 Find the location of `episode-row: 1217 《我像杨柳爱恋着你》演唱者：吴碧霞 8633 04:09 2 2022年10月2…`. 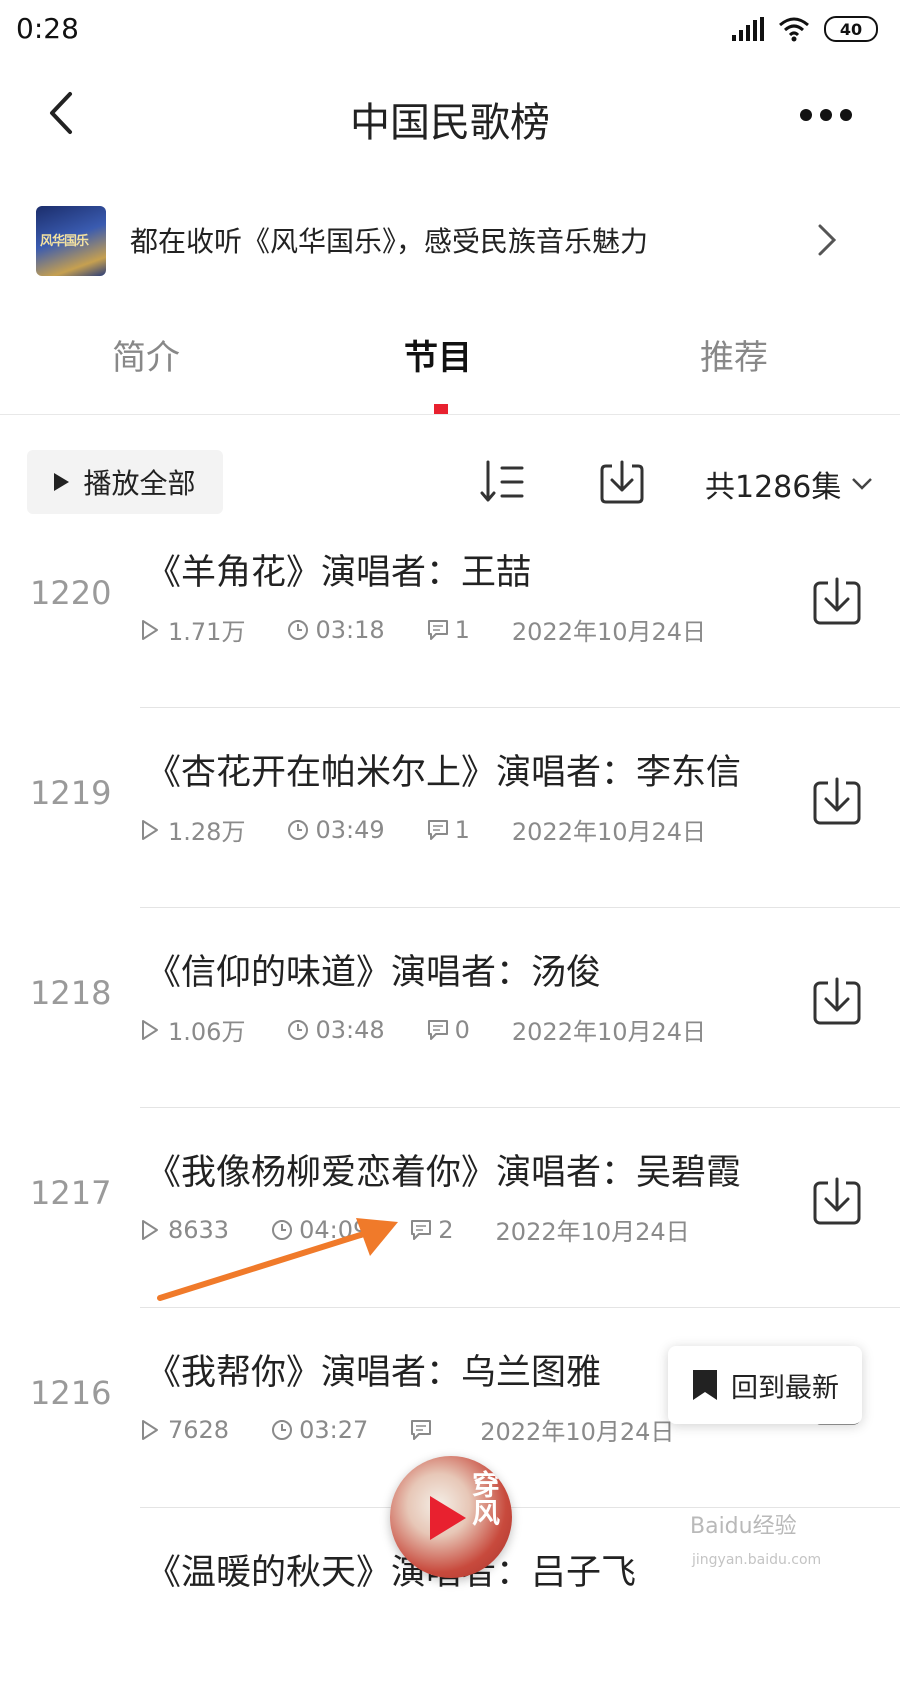

episode-row: 1217 《我像杨柳爱恋着你》演唱者：吴碧霞 8633 04:09 2 2022年10月2… is located at coordinates (450, 1206).